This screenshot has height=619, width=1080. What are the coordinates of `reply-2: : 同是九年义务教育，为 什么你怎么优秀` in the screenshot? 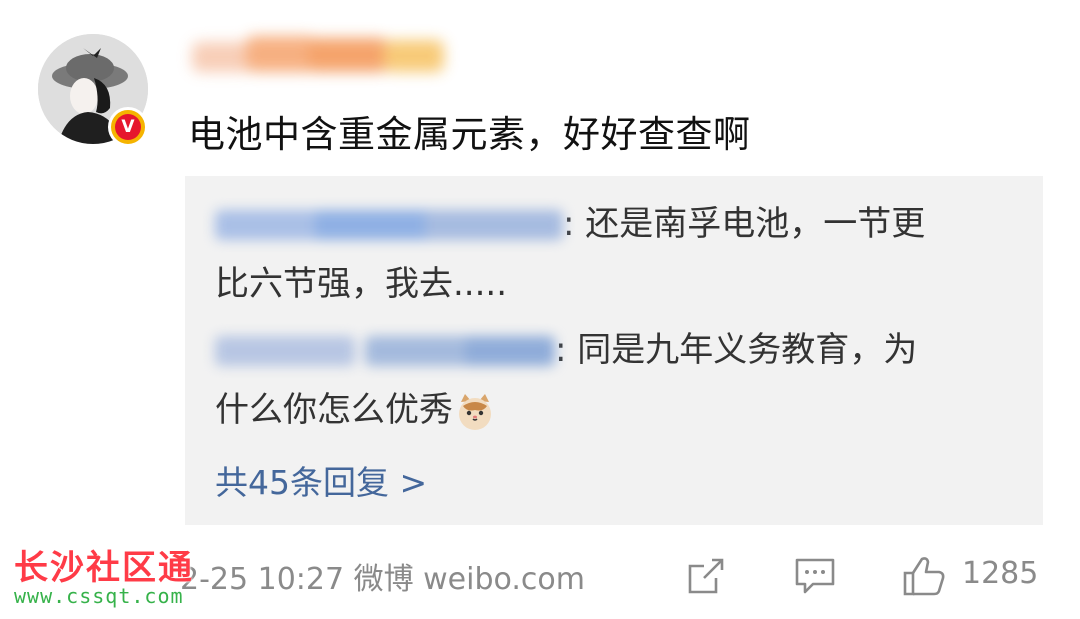 It's located at (566, 380).